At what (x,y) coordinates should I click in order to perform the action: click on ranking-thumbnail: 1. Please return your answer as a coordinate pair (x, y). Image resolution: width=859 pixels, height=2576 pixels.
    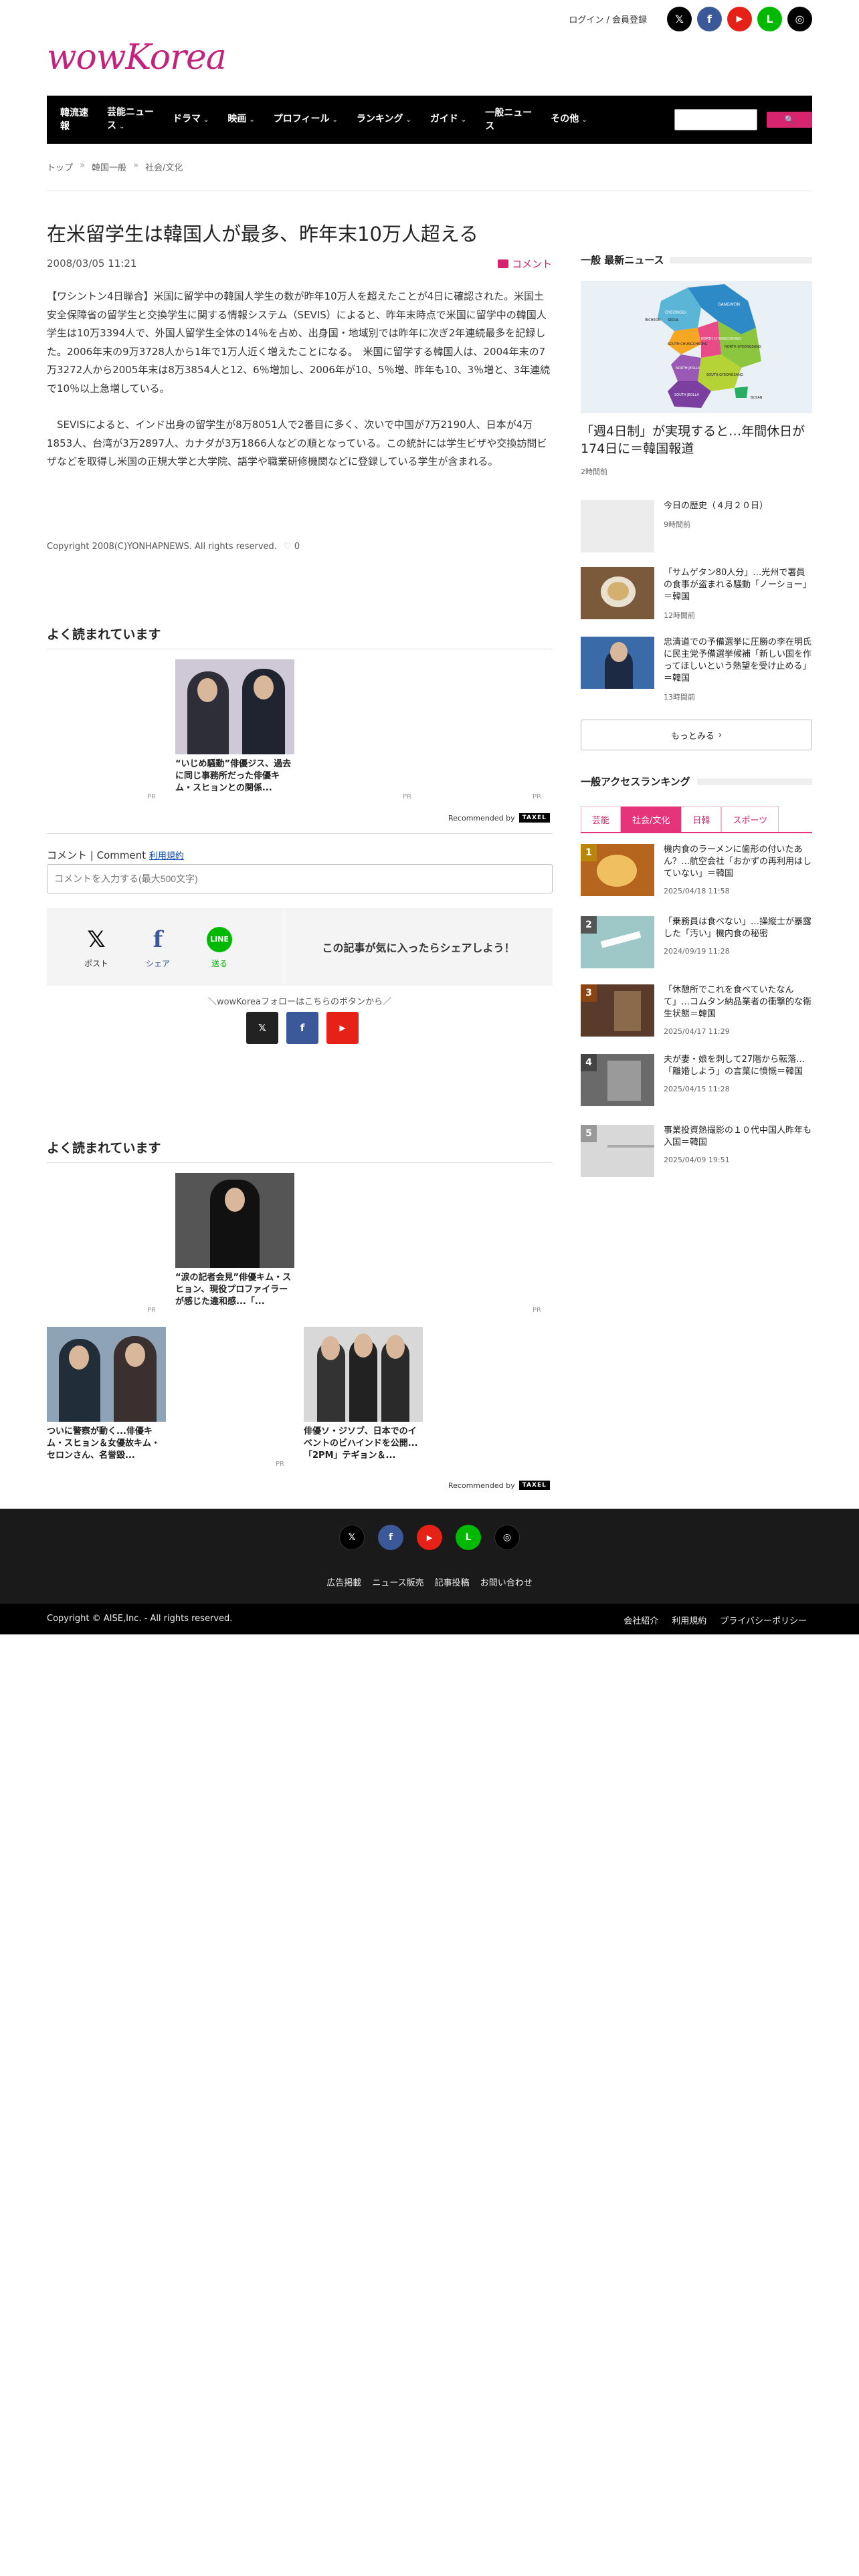
    Looking at the image, I should click on (617, 870).